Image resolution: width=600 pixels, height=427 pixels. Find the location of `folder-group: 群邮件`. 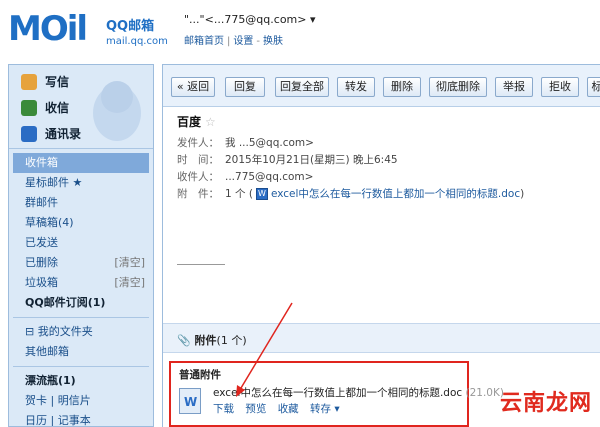

folder-group: 群邮件 is located at coordinates (81, 203).